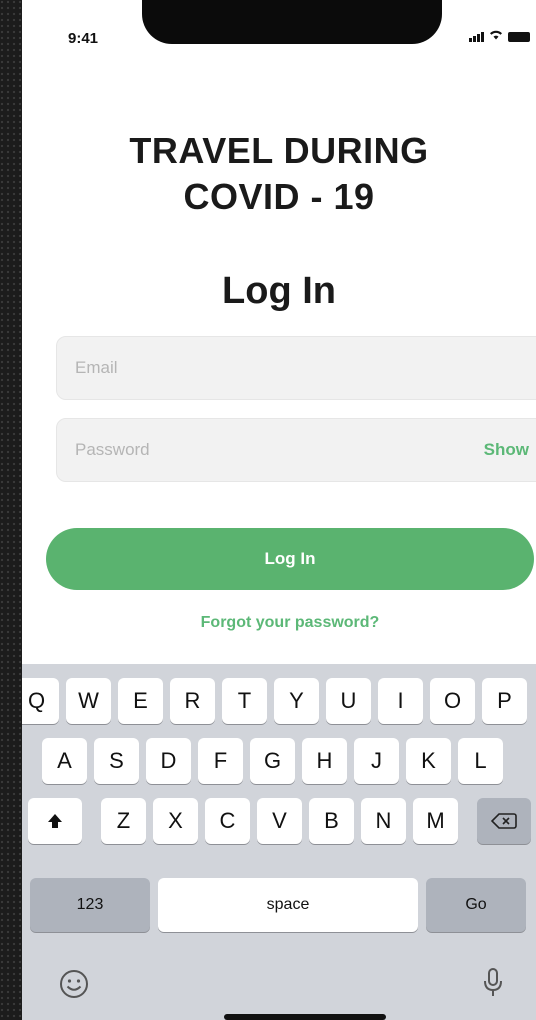  I want to click on app-title-line-1: TRAVEL DURING, so click(279, 150).